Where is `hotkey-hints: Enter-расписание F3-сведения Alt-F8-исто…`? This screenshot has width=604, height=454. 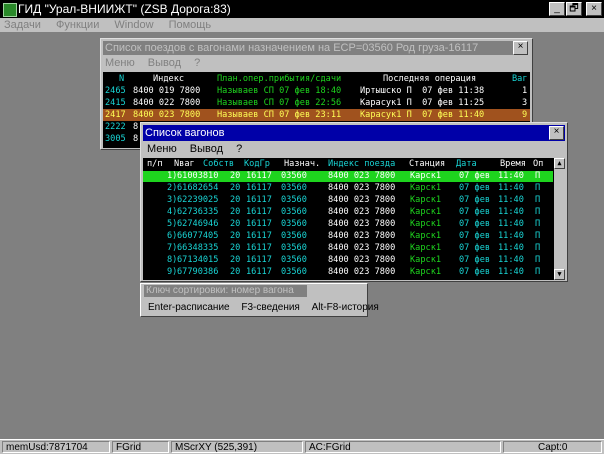 hotkey-hints: Enter-расписание F3-сведения Alt-F8-исто… is located at coordinates (268, 307).